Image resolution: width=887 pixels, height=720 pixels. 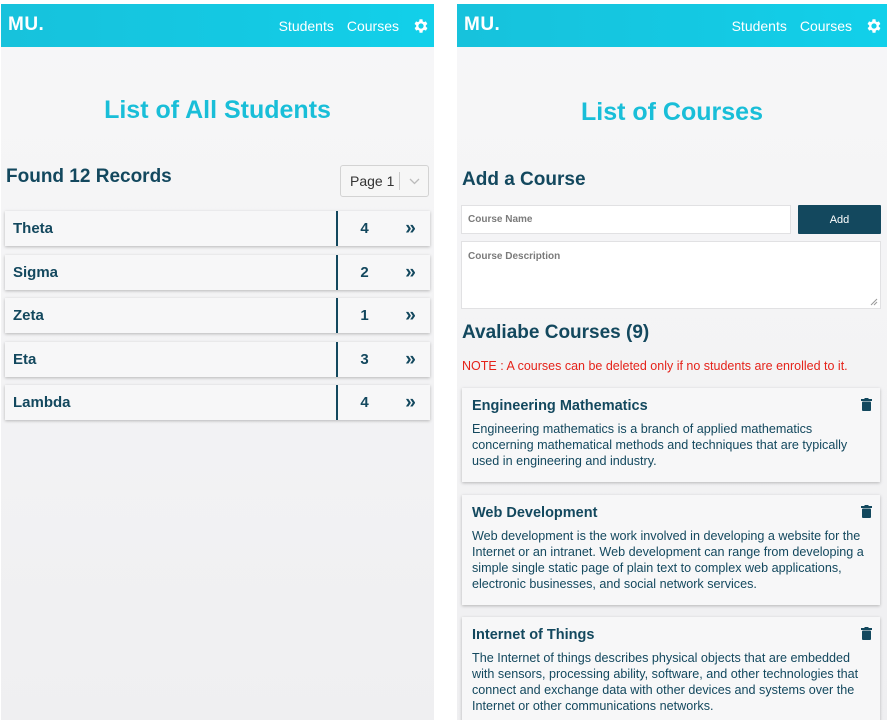 What do you see at coordinates (524, 179) in the screenshot?
I see `add-course-heading: Add a Course` at bounding box center [524, 179].